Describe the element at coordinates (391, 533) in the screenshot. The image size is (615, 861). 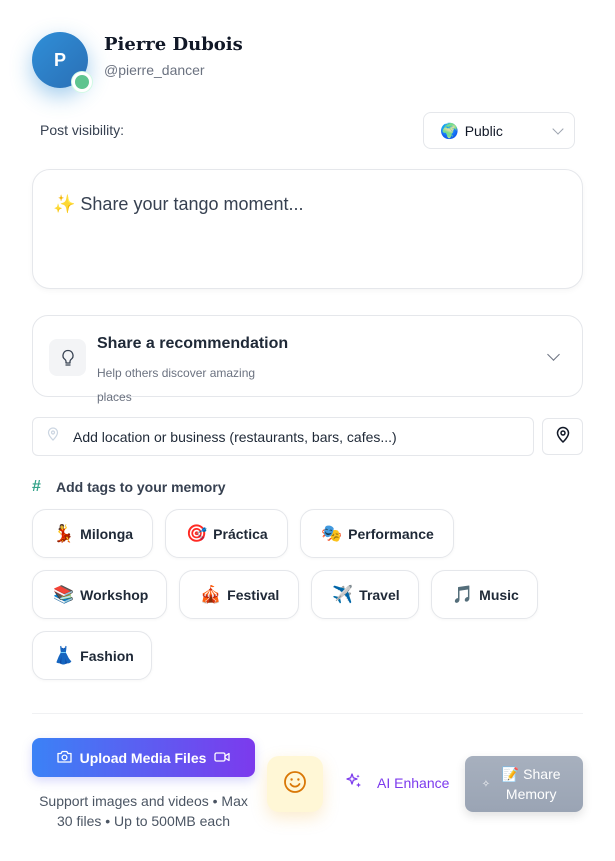
I see `tag-label: Performance` at that location.